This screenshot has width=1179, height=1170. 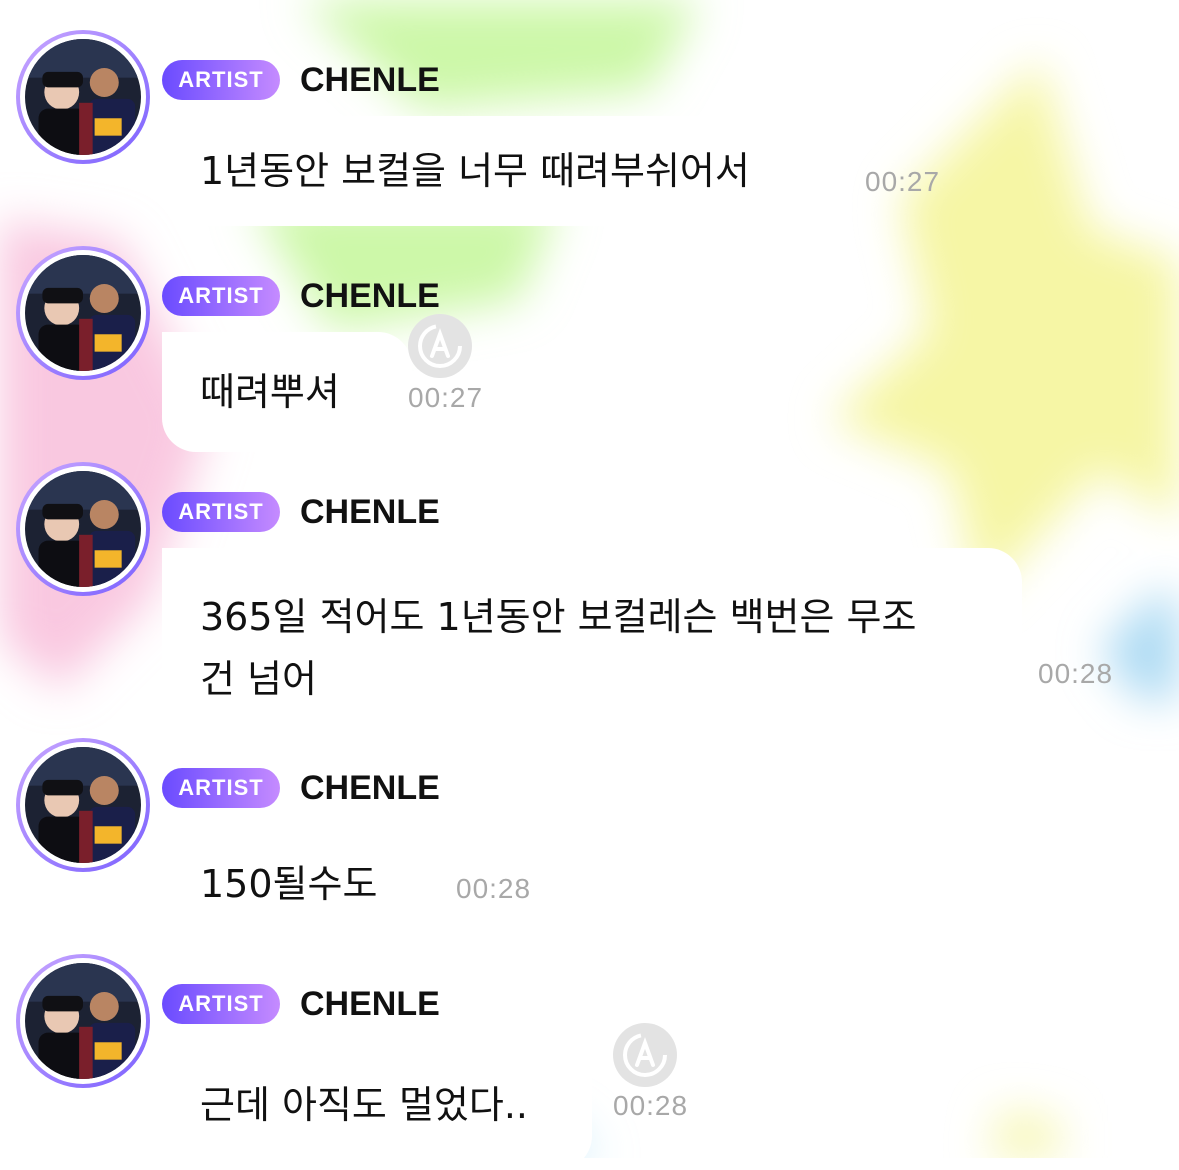 I want to click on message-text: 때려뿌셔, so click(x=270, y=392).